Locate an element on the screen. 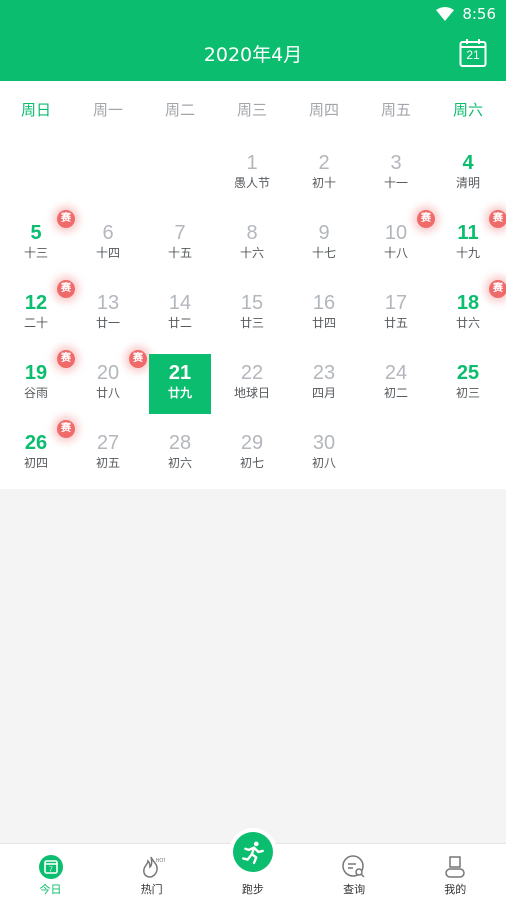  calendar-day: 20 廿八 赛 is located at coordinates (112, 382).